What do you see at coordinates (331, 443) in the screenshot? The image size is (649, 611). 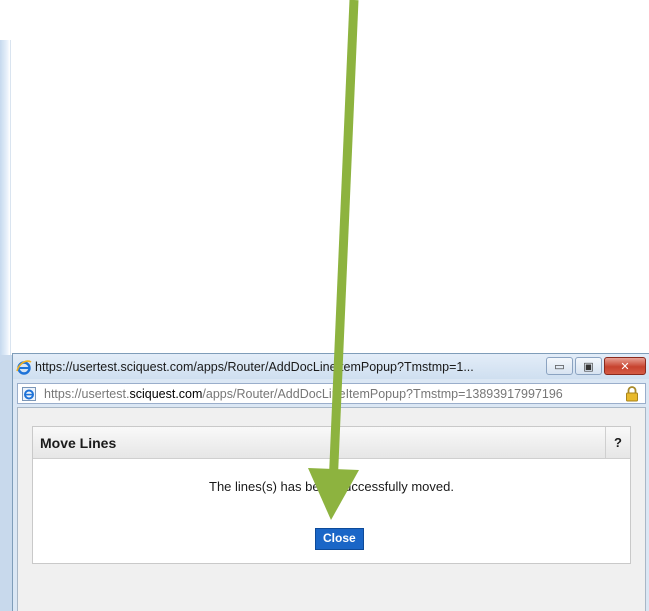 I see `dialog-header: Move Lines ?` at bounding box center [331, 443].